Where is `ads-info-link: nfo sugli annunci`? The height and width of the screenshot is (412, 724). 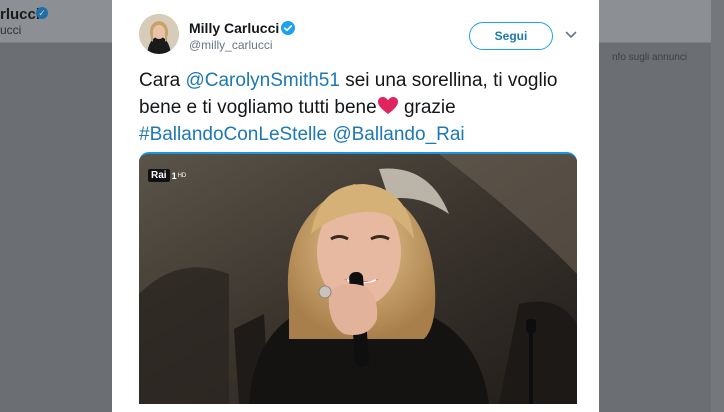
ads-info-link: nfo sugli annunci is located at coordinates (649, 57).